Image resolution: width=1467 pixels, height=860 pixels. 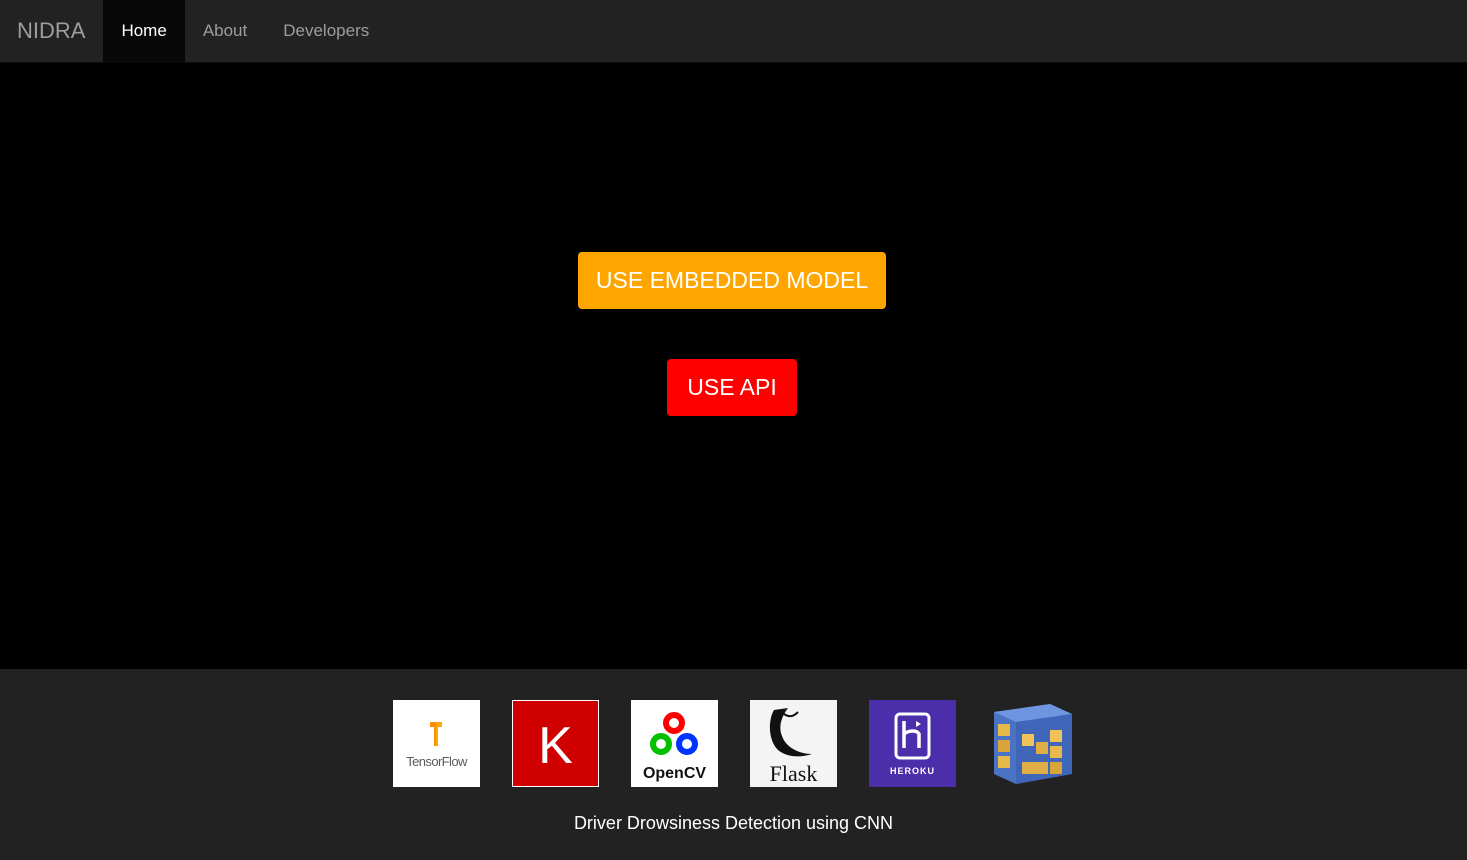 What do you see at coordinates (436, 743) in the screenshot?
I see `tensorflow-logo: TensorFlow` at bounding box center [436, 743].